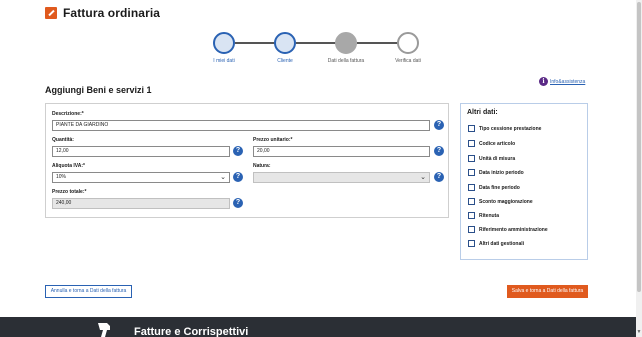 This screenshot has height=337, width=642. I want to click on option-label: Tipo cessione prestazione, so click(510, 128).